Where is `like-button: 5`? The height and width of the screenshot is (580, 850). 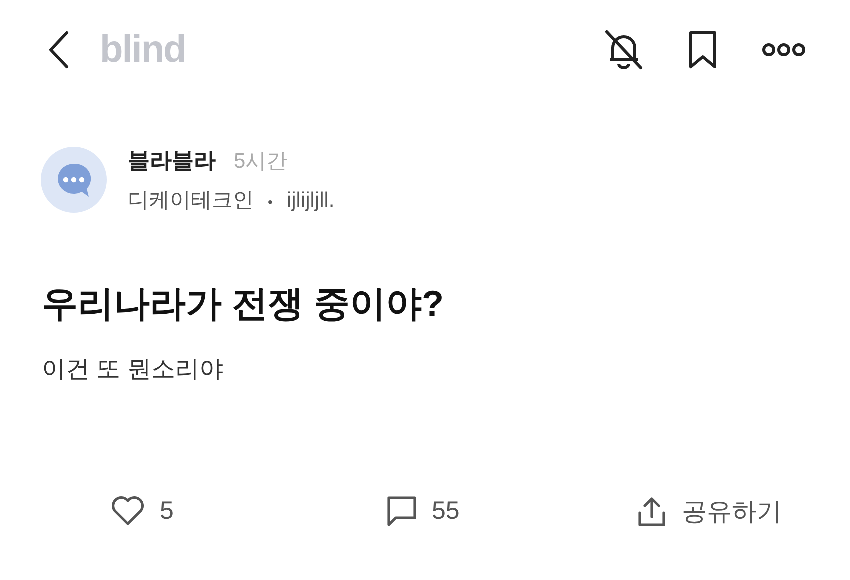
like-button: 5 is located at coordinates (142, 511).